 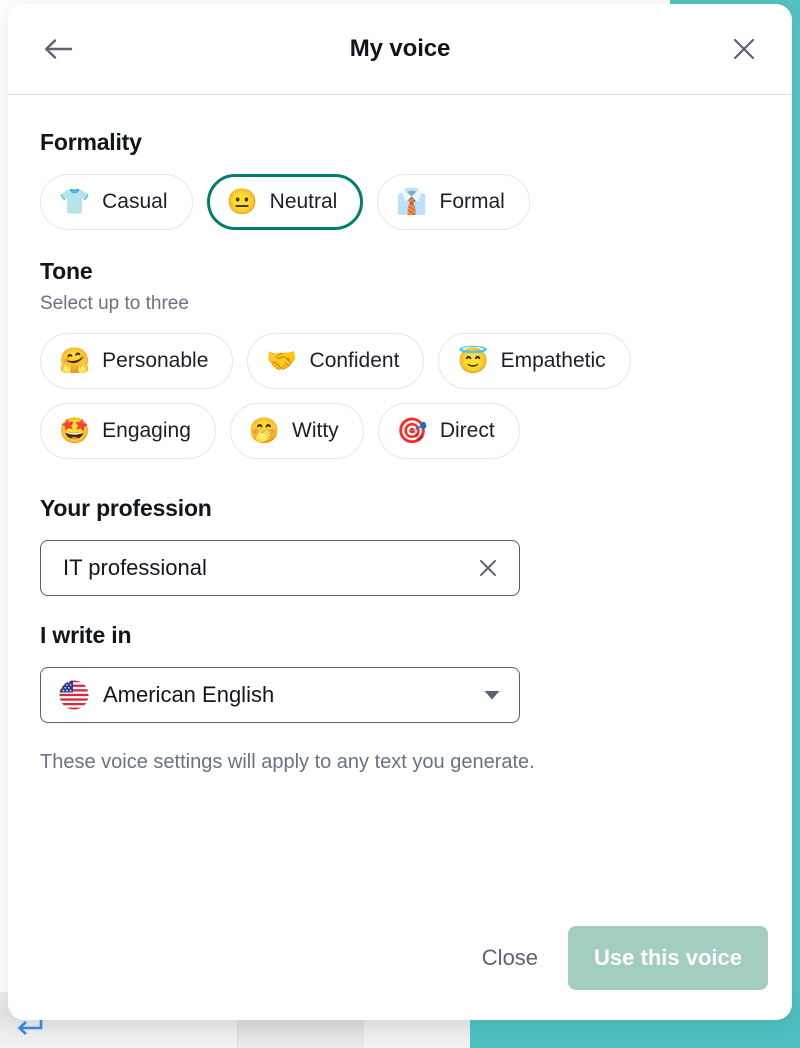 I want to click on language-section: I write in American English, so click(x=400, y=672).